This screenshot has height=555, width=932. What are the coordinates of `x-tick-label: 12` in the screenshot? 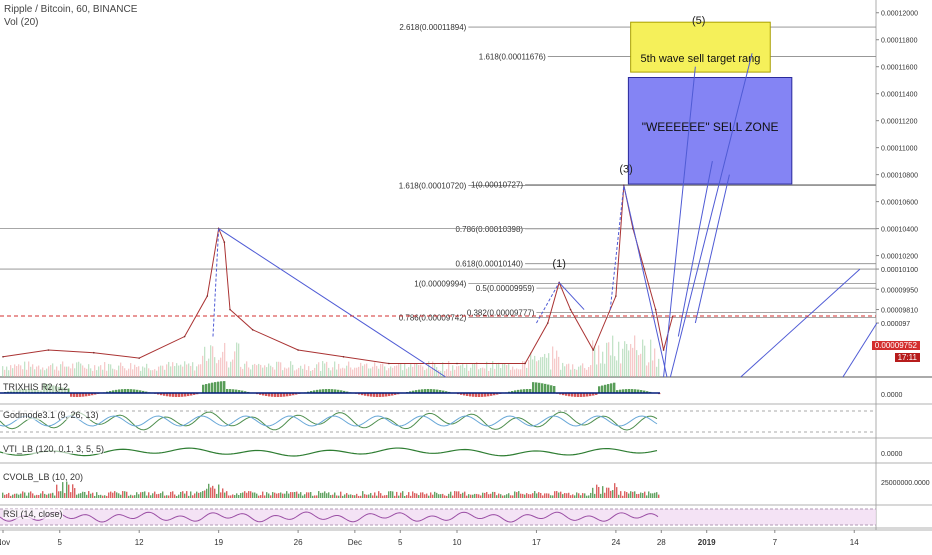 It's located at (139, 542).